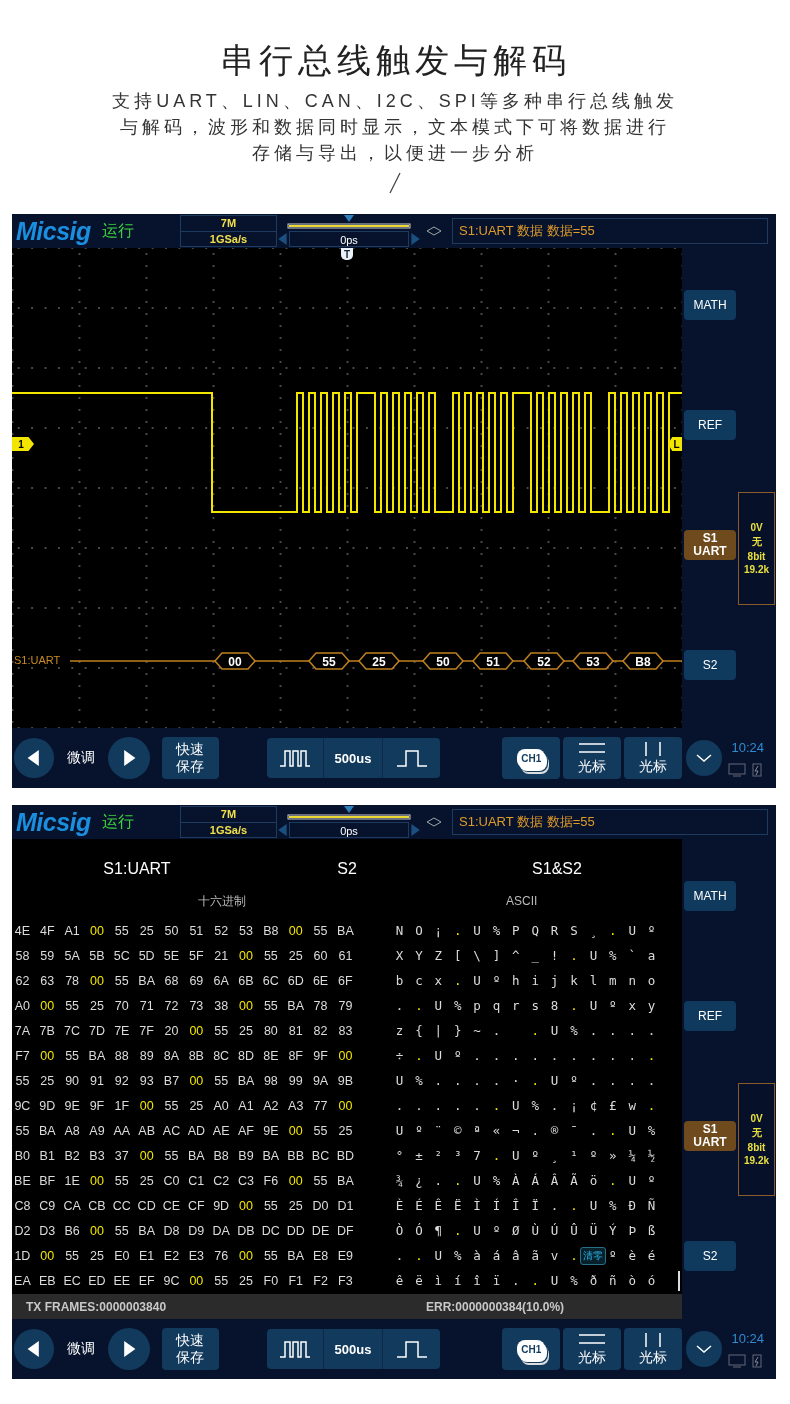  What do you see at coordinates (496, 930) in the screenshot?
I see `ascii-char: %` at bounding box center [496, 930].